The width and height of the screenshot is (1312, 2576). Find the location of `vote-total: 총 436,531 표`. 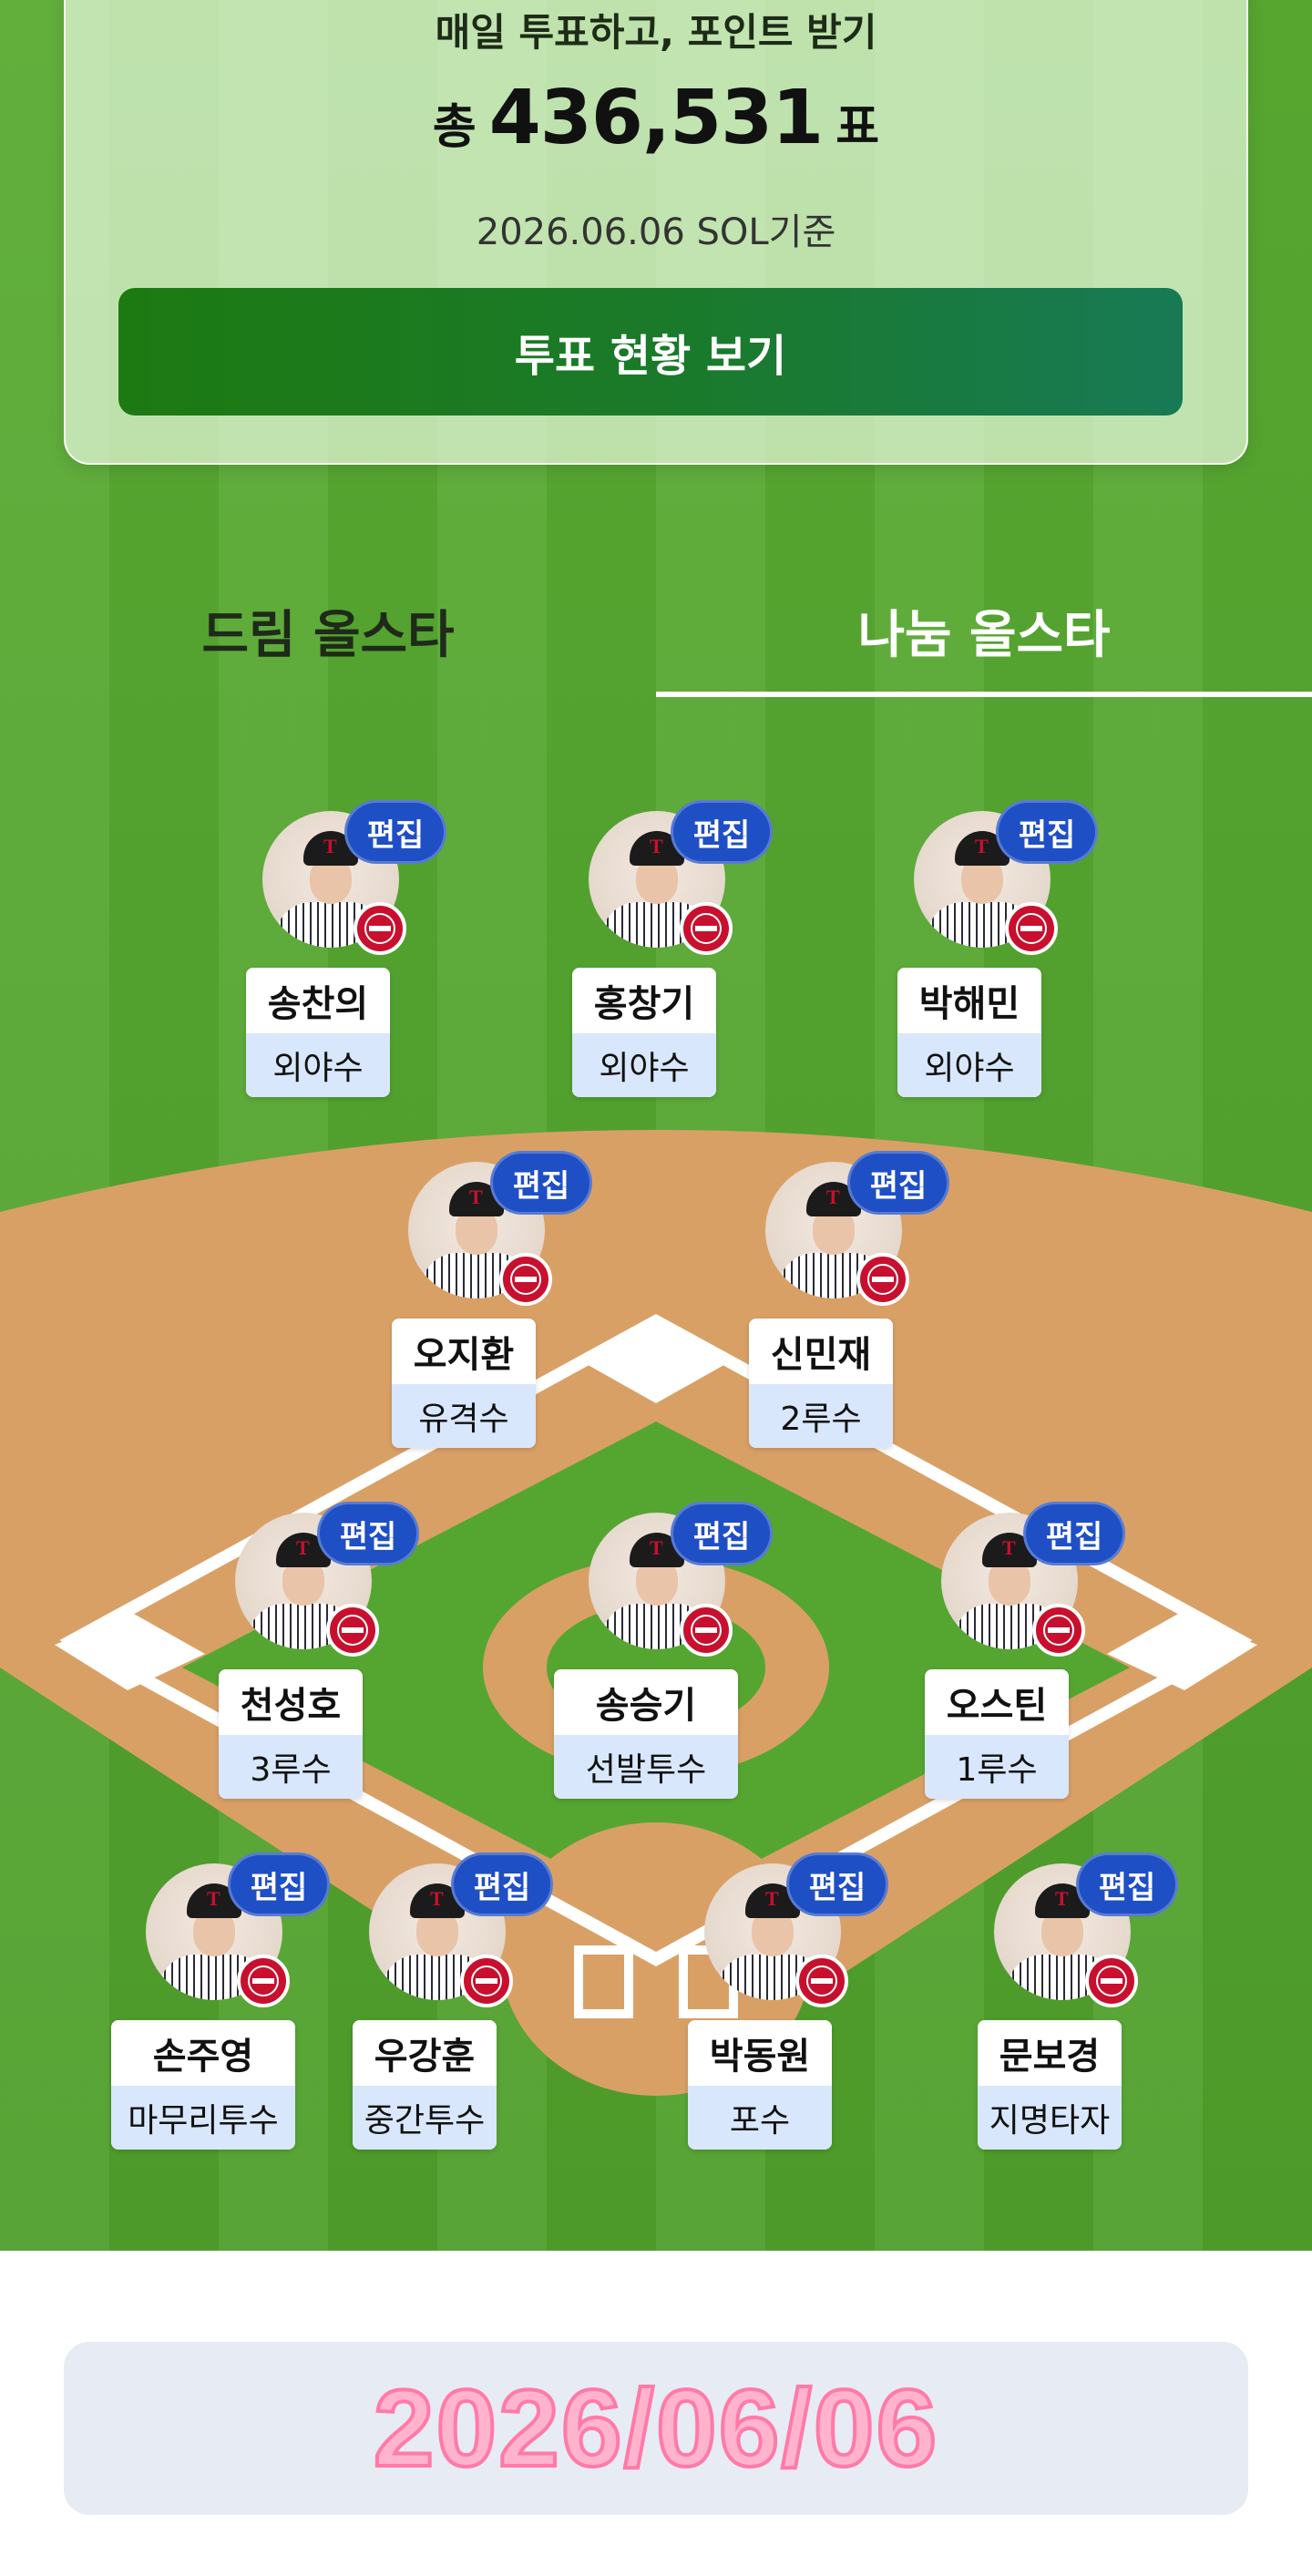

vote-total: 총 436,531 표 is located at coordinates (656, 118).